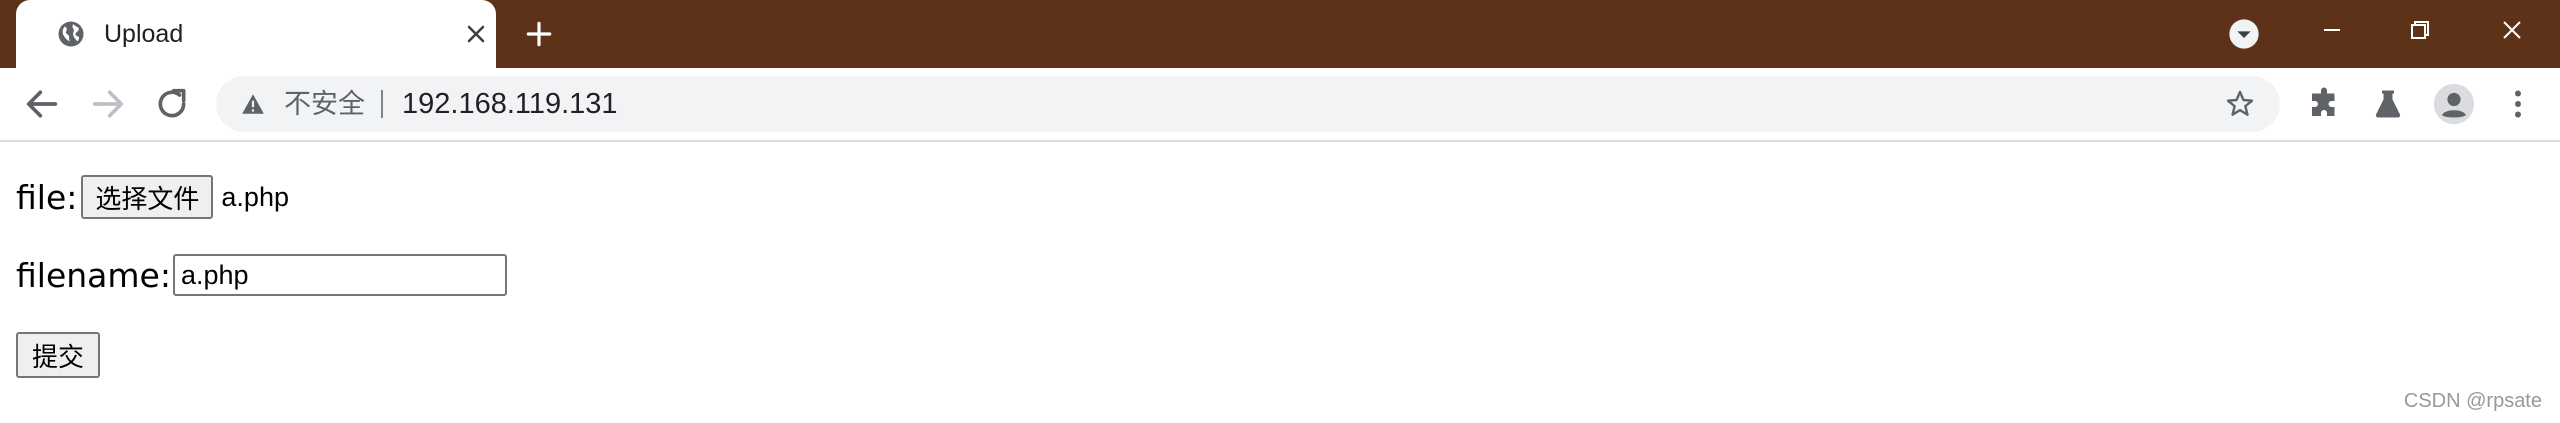 This screenshot has height=423, width=2560. Describe the element at coordinates (93, 275) in the screenshot. I see `filename-label: filename:` at that location.